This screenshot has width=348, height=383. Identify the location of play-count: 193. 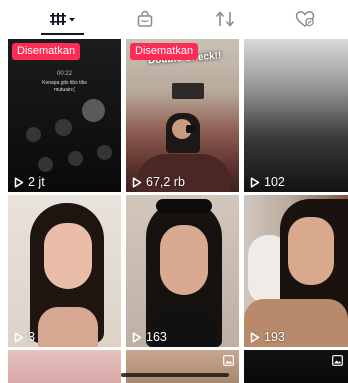
(267, 337).